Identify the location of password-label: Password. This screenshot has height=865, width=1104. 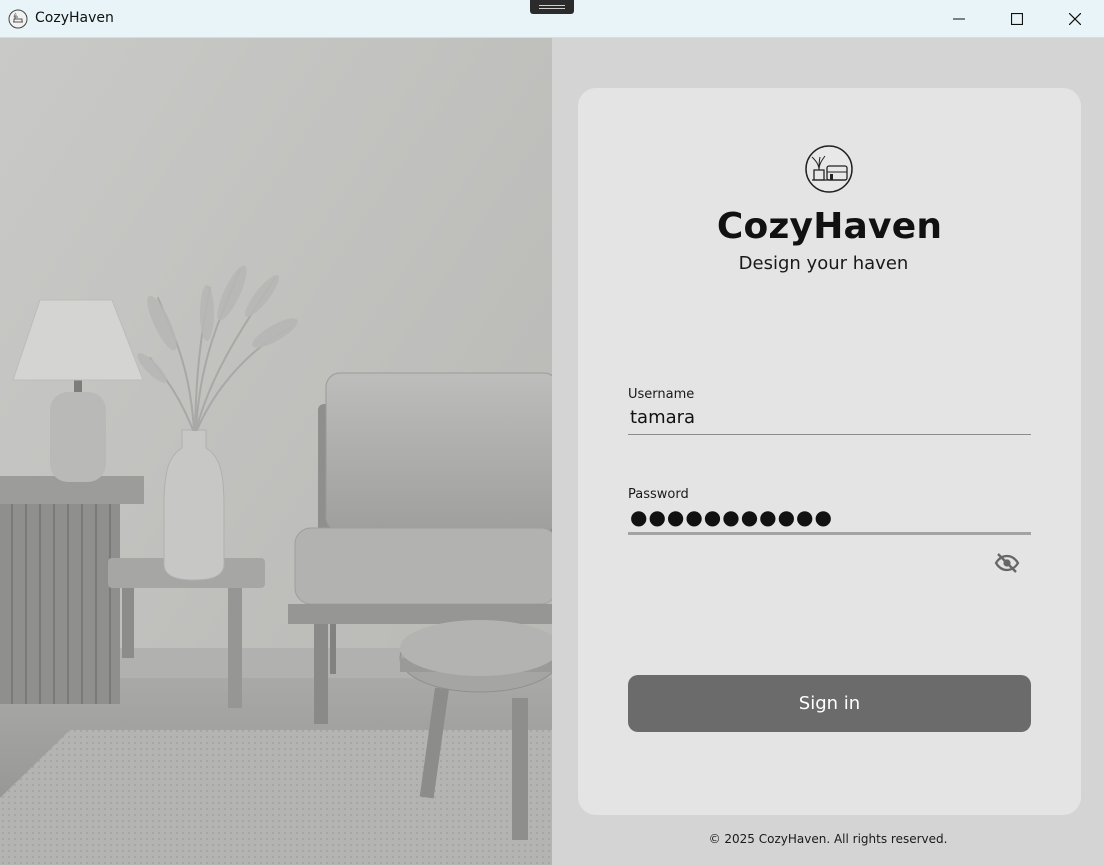
(658, 494).